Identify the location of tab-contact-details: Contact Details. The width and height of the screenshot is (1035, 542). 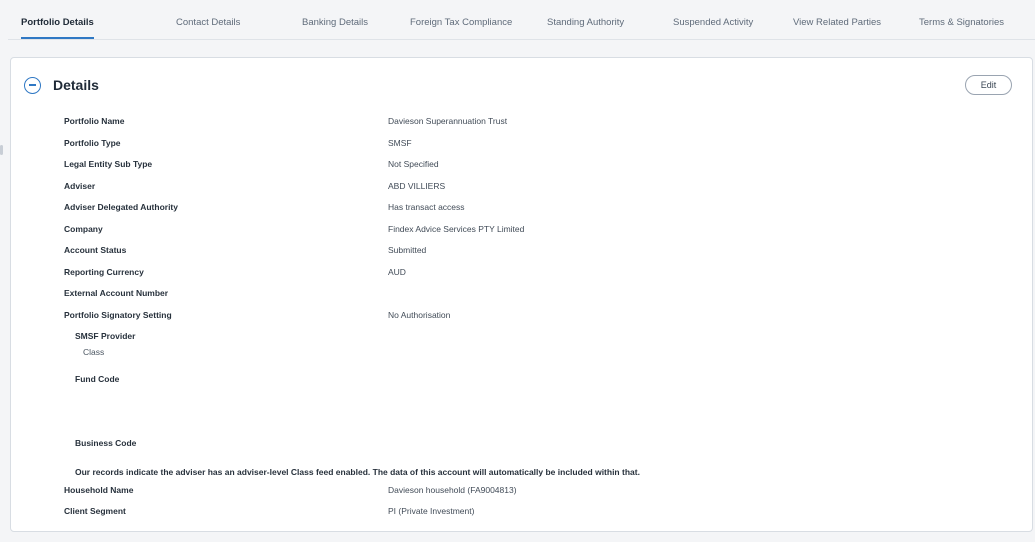
(208, 28).